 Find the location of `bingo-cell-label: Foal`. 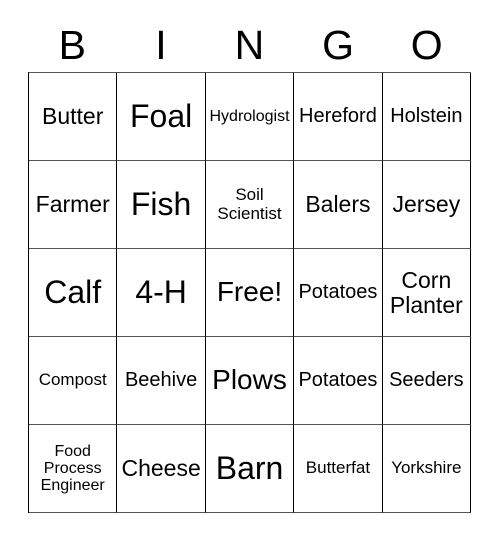

bingo-cell-label: Foal is located at coordinates (161, 116).